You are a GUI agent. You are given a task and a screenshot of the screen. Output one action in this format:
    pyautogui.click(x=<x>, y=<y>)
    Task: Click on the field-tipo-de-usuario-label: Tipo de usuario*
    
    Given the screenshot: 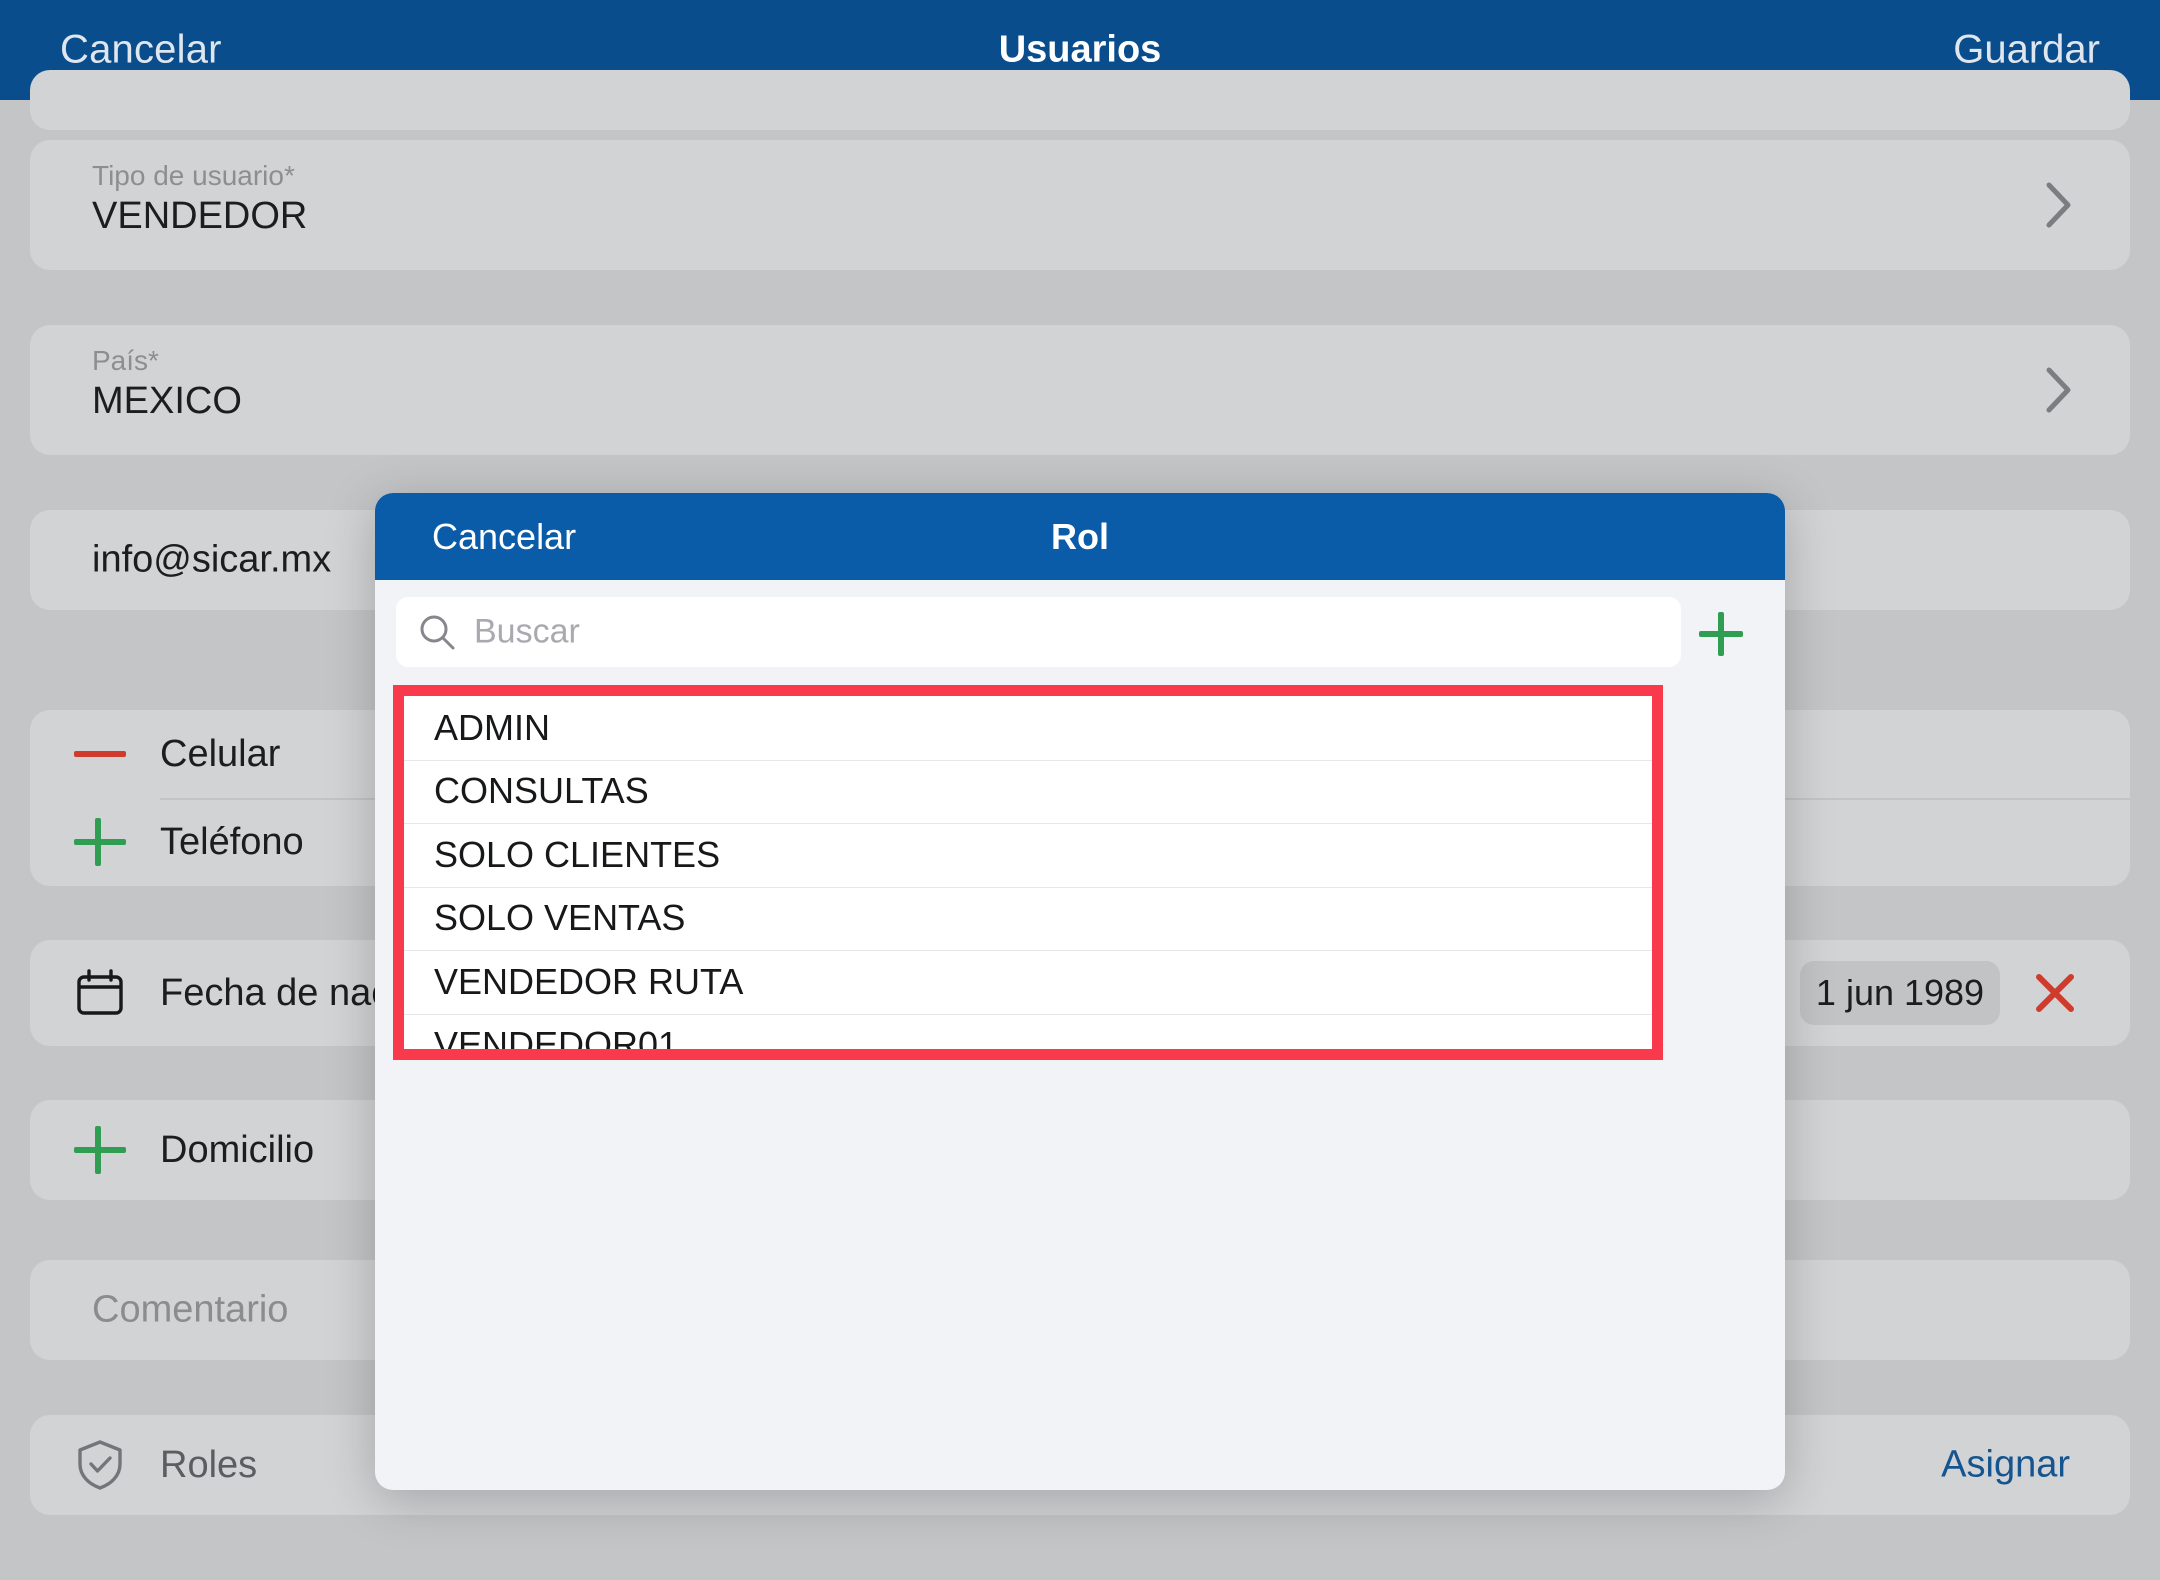 What is the action you would take?
    pyautogui.click(x=193, y=175)
    